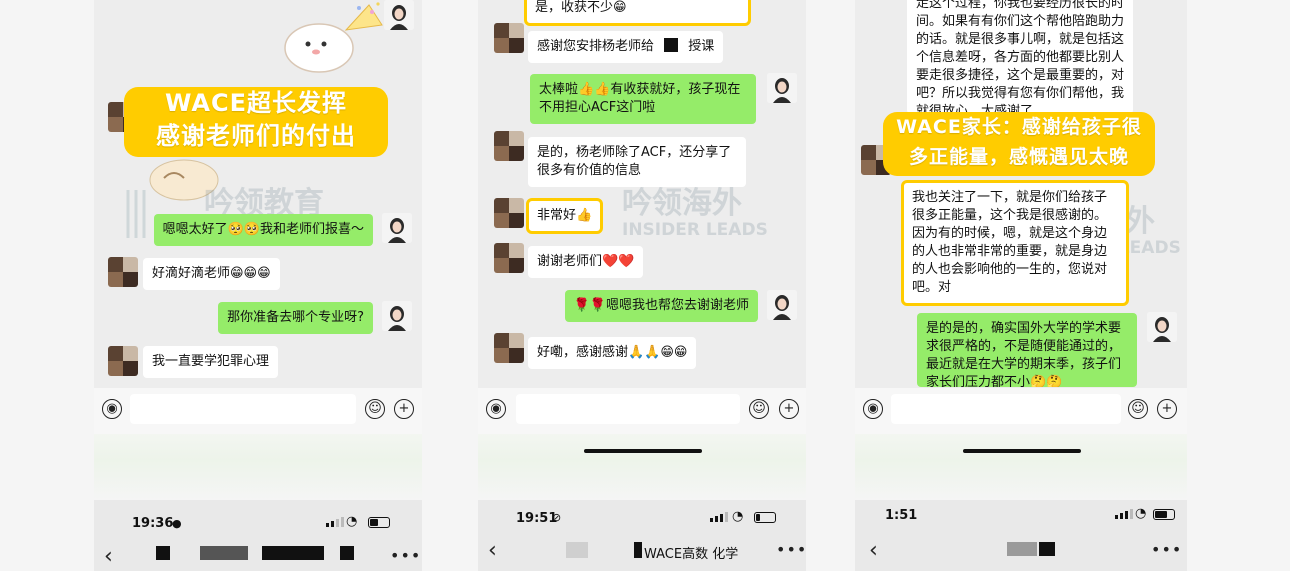 Image resolution: width=1290 pixels, height=571 pixels. I want to click on message-row: 那你准备去哪个专业呀?, so click(295, 318).